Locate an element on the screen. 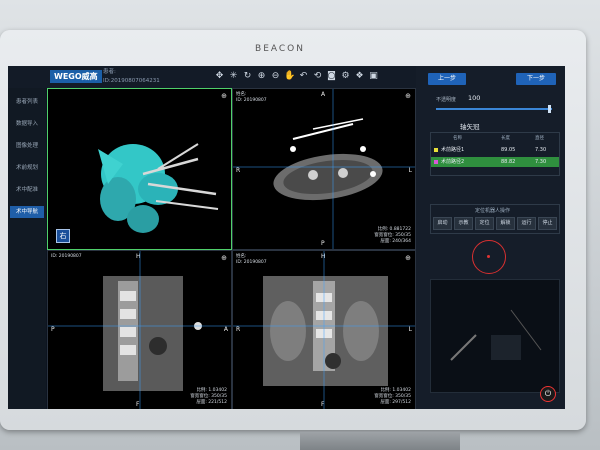  vp-info: 比例: 1.03402 窗宽窗位: 350/35 层面: 221/512 is located at coordinates (208, 396).